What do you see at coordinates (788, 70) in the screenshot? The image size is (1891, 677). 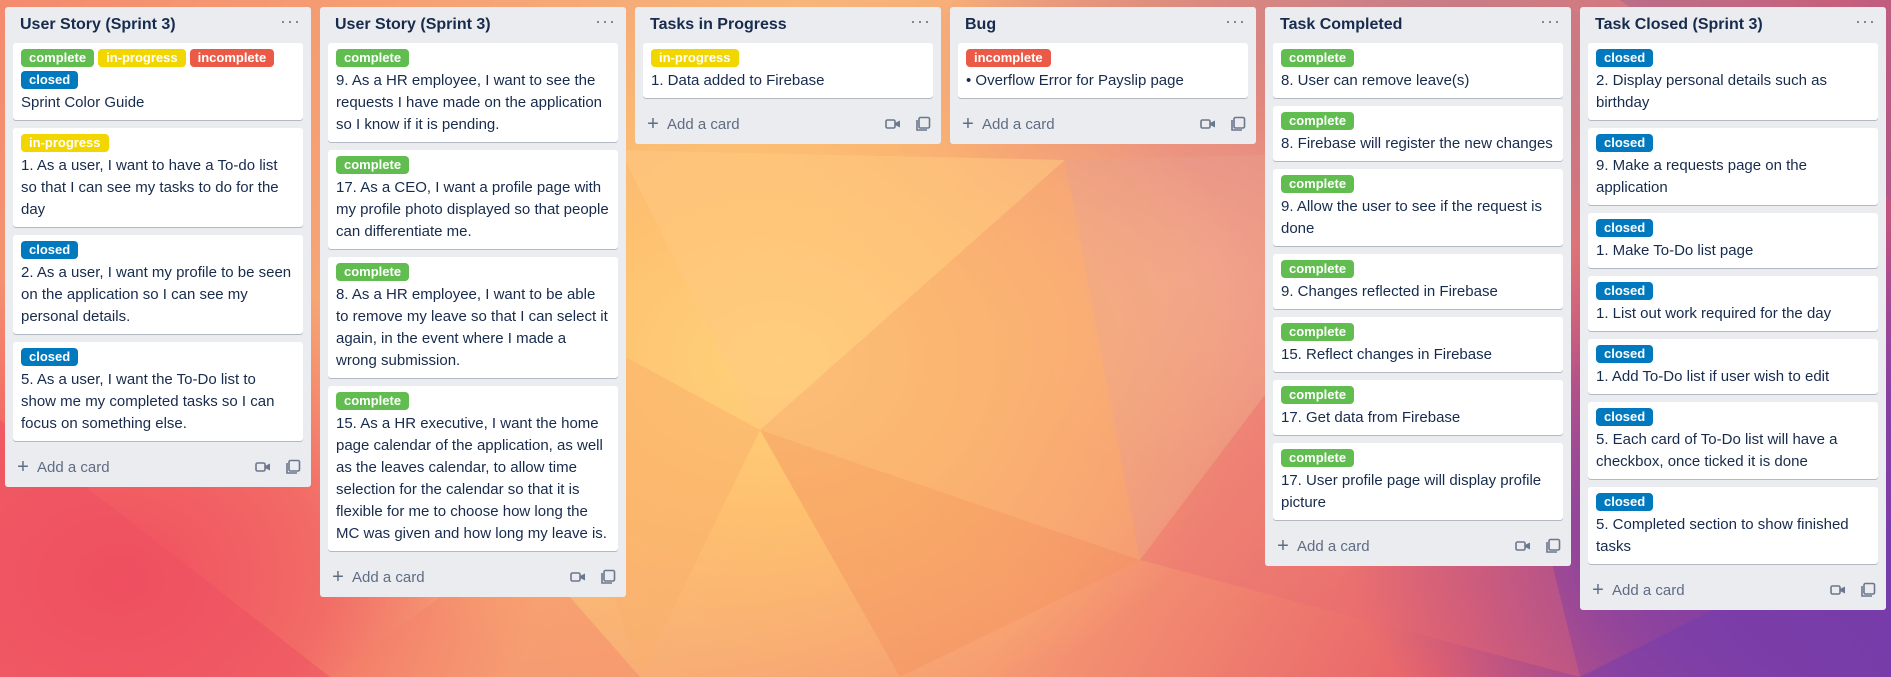 I see `card: in-progress 1. Data added to Firebase` at bounding box center [788, 70].